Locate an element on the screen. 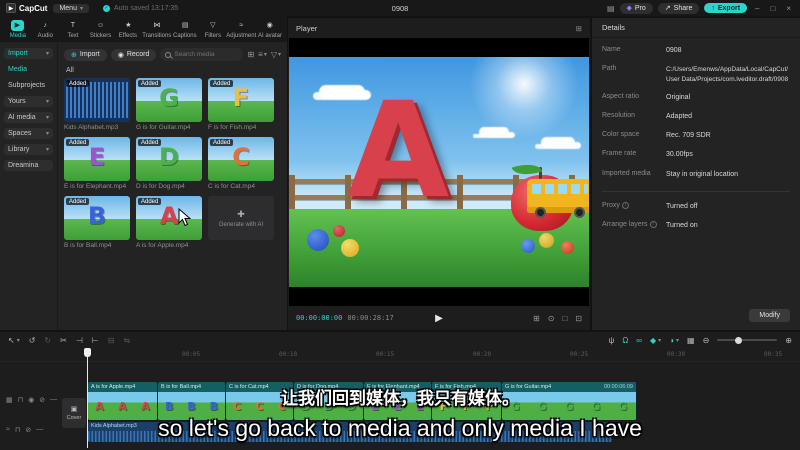 The image size is (800, 450). detail-row-proxy: Proxy i Turned off is located at coordinates (696, 206).